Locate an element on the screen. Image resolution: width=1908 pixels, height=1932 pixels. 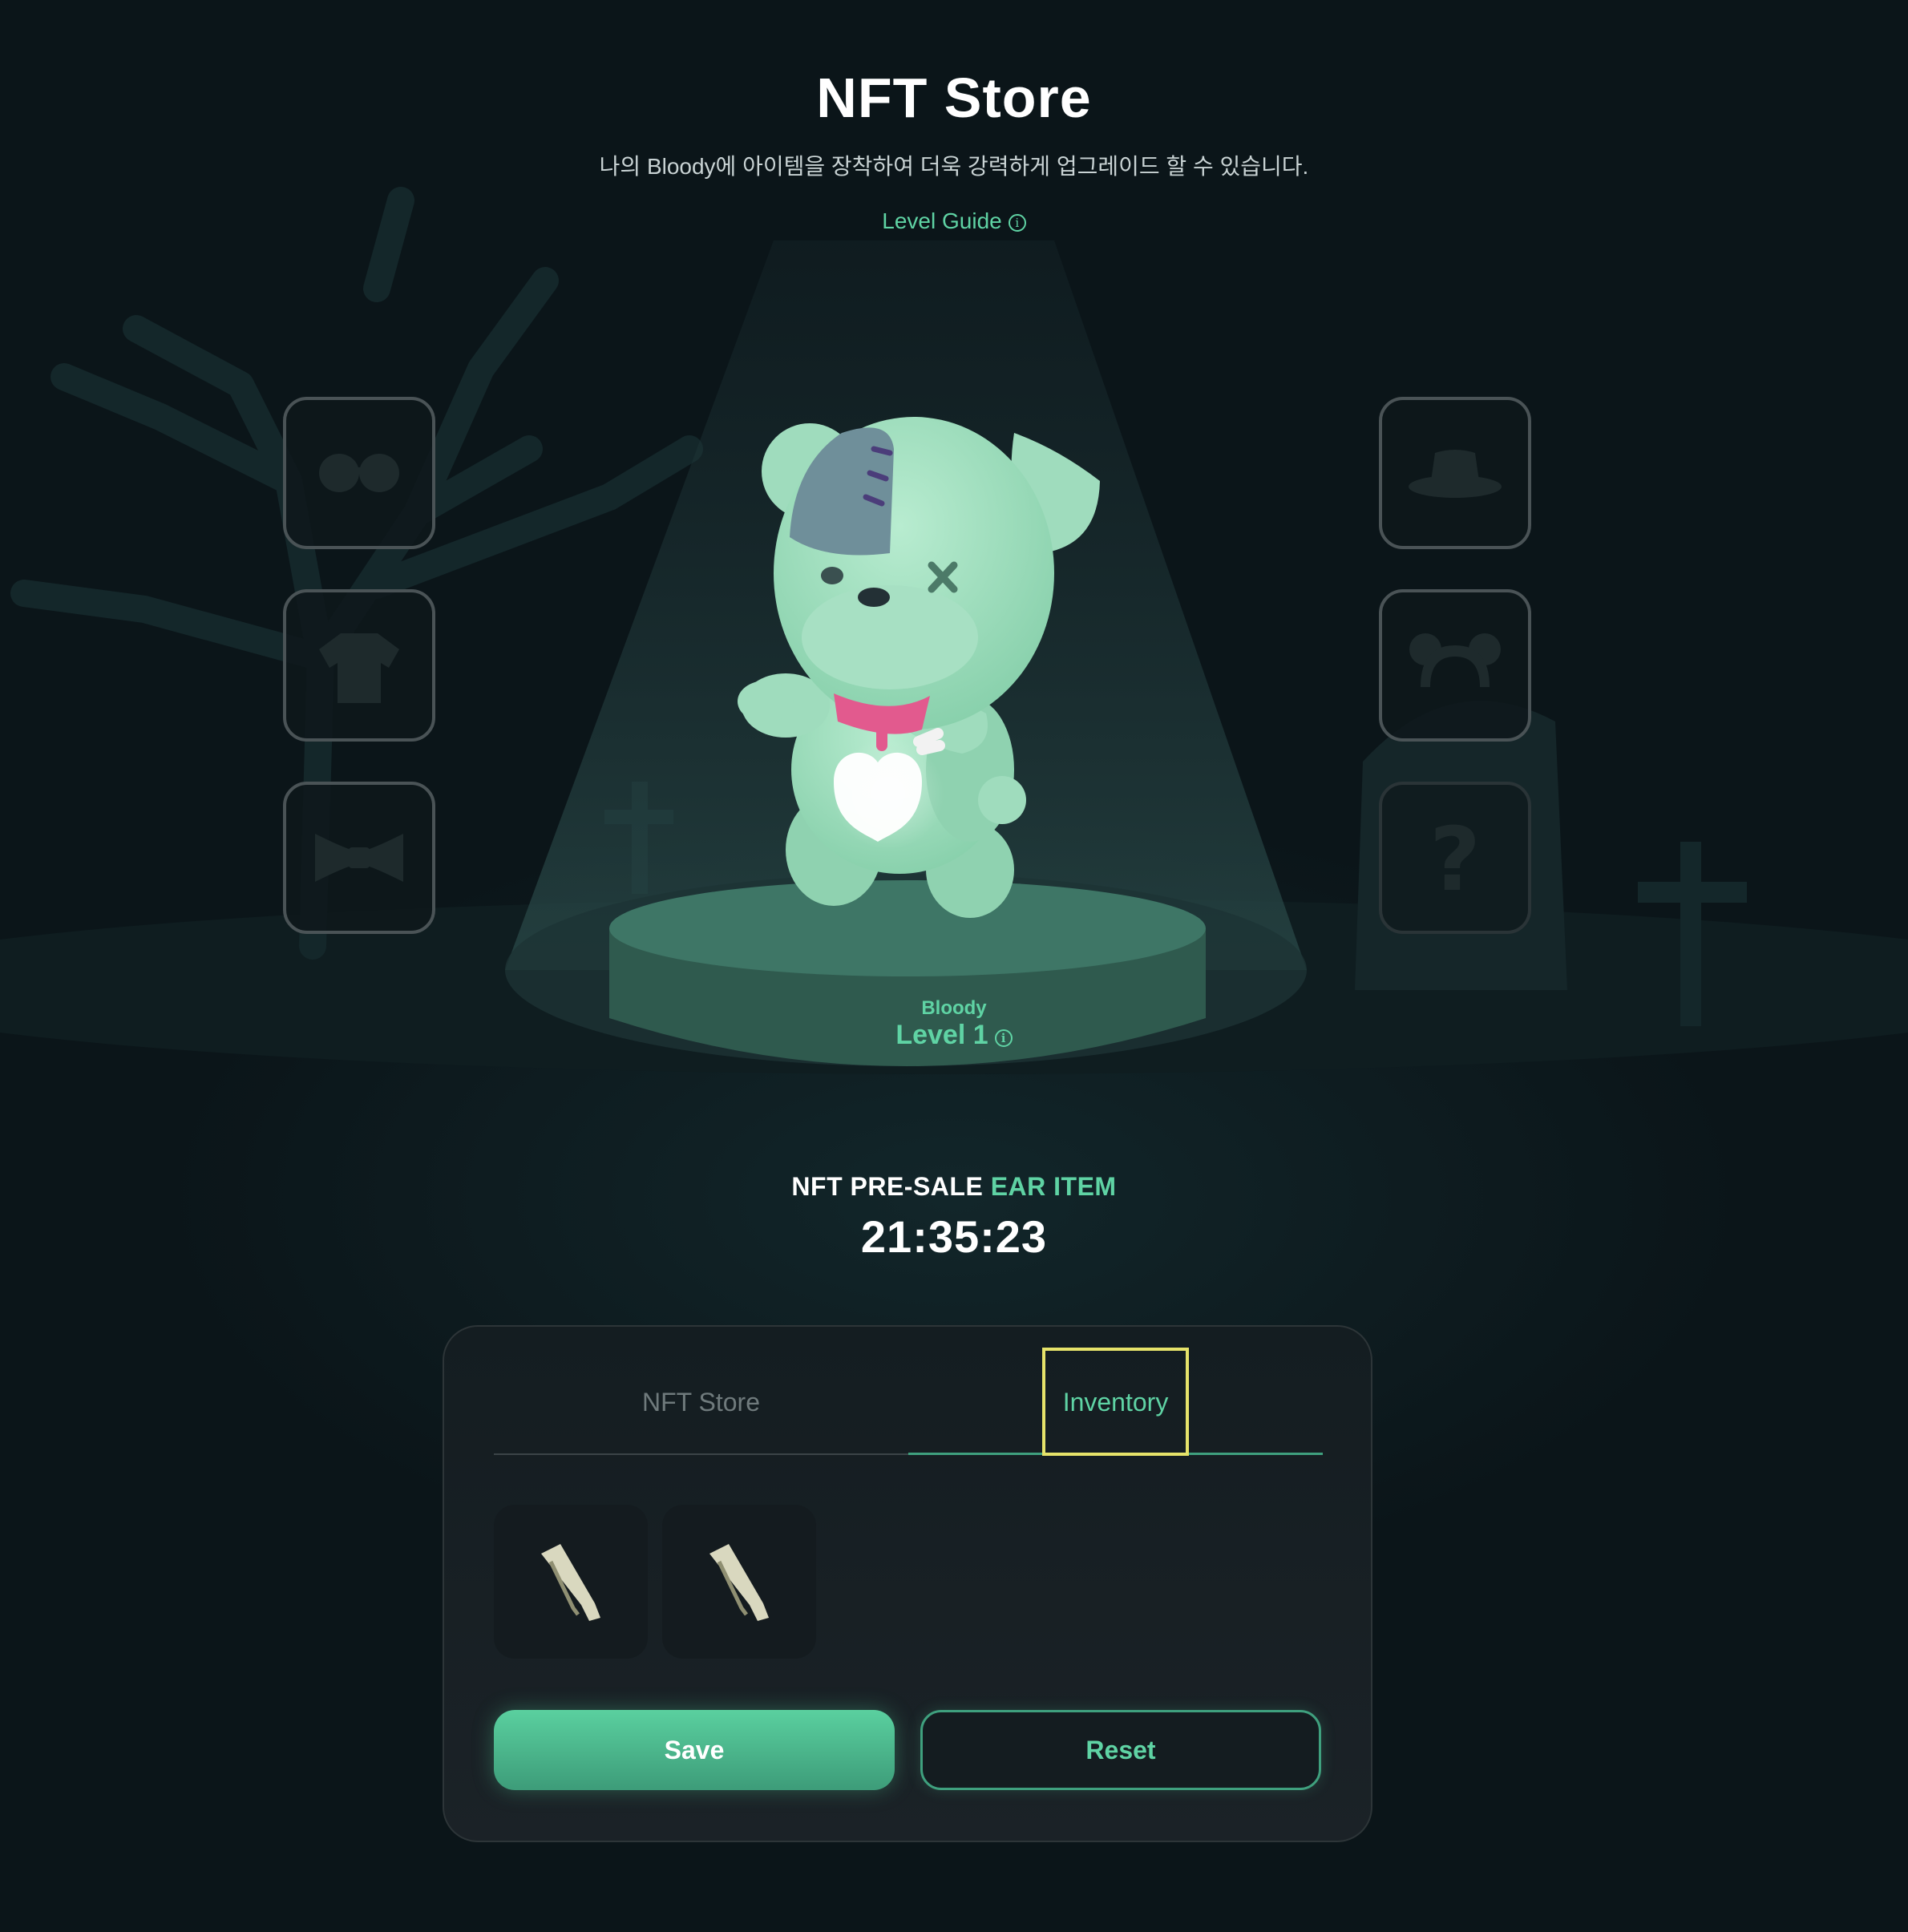
presale-countdown: 21:35:23 is located at coordinates (954, 1236).